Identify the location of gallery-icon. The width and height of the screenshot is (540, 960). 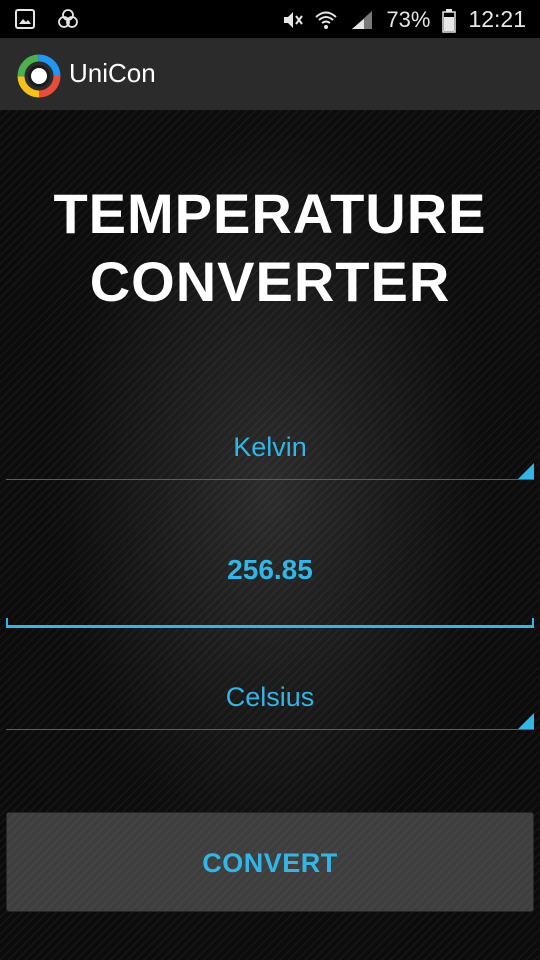
(26, 19).